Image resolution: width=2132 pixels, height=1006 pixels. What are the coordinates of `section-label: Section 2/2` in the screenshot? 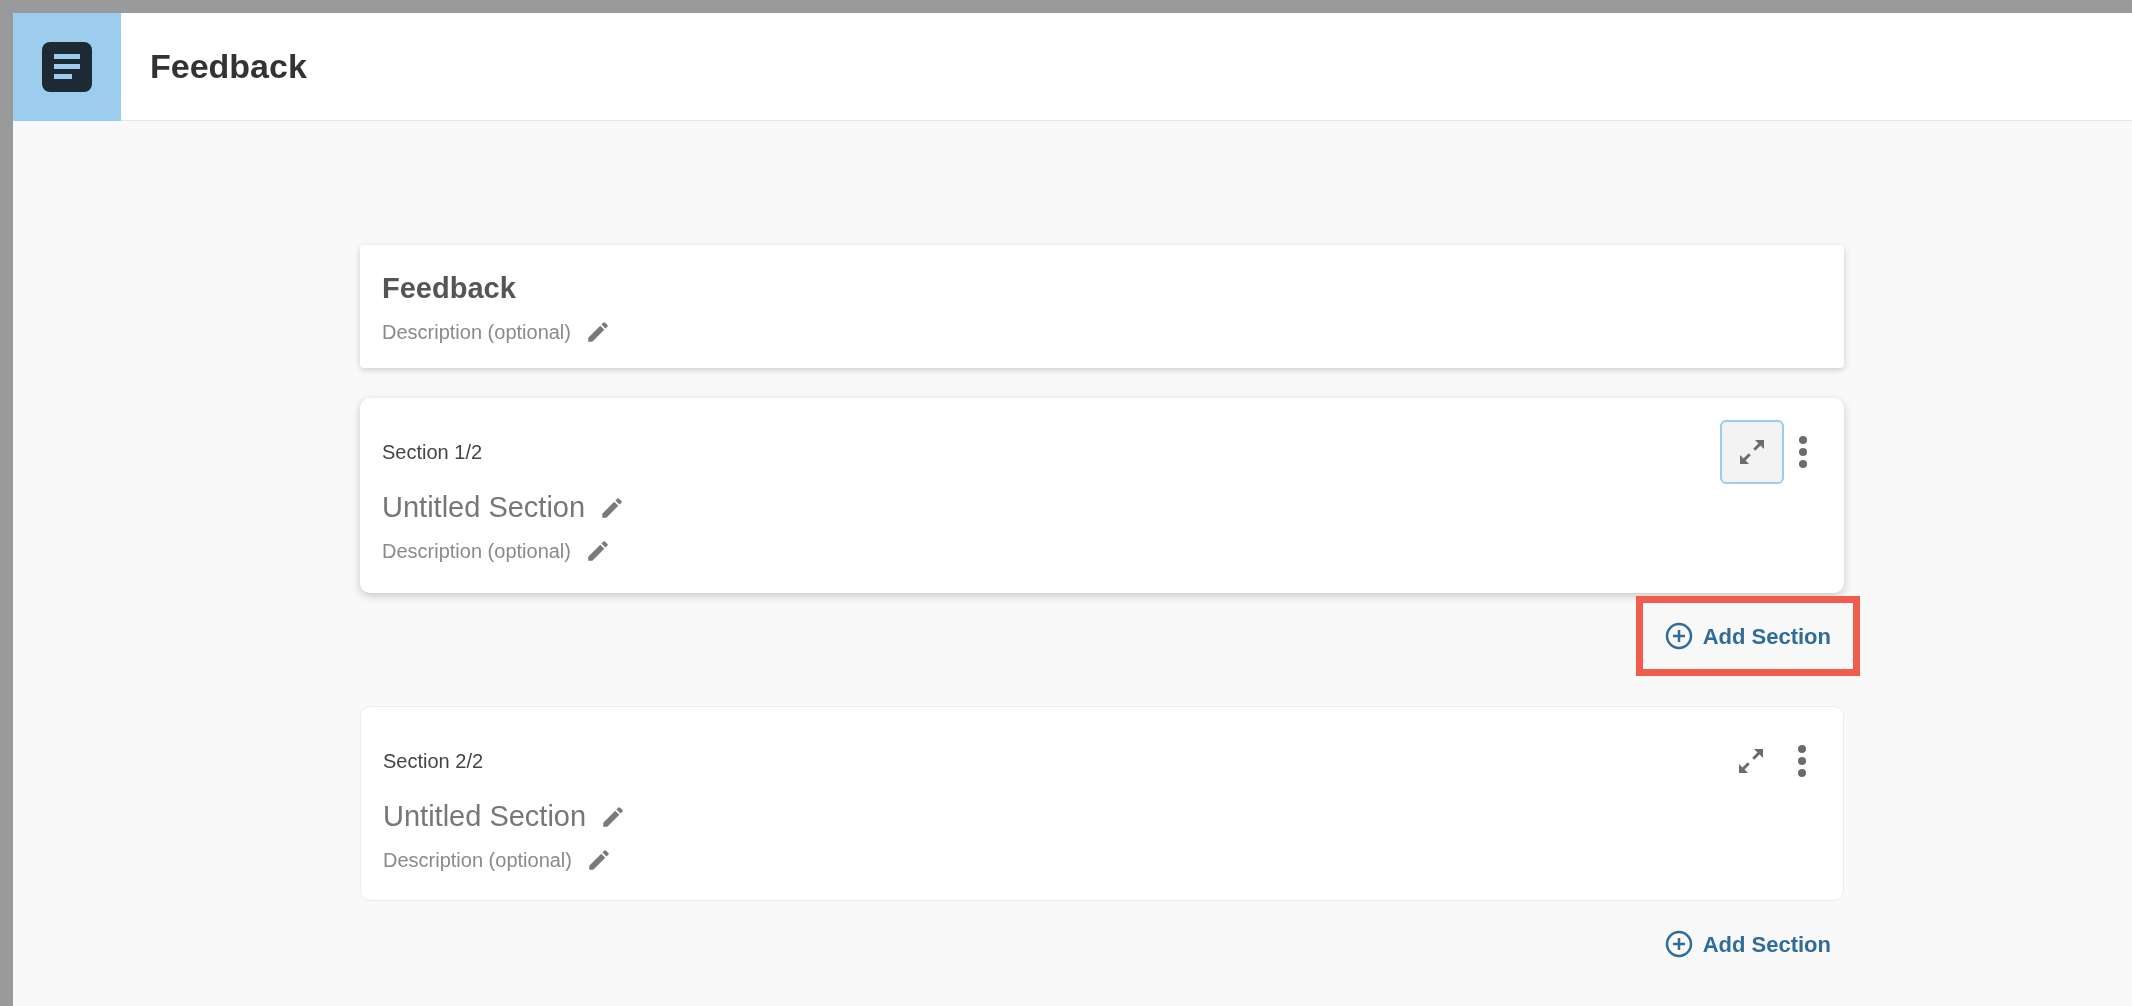 It's located at (433, 761).